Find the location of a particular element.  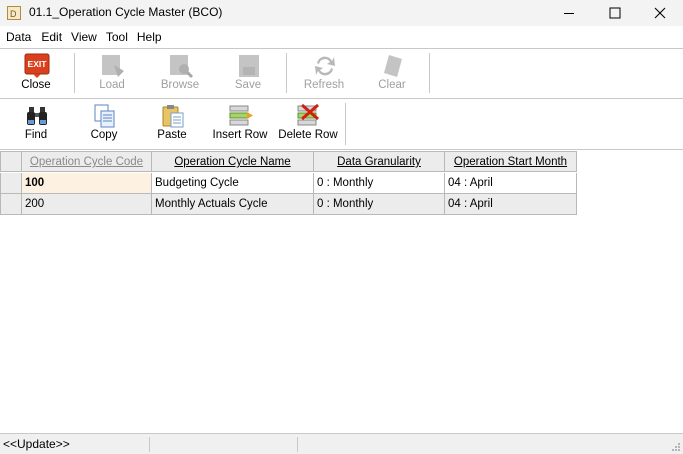

menu-tool: Tool is located at coordinates (114, 37).